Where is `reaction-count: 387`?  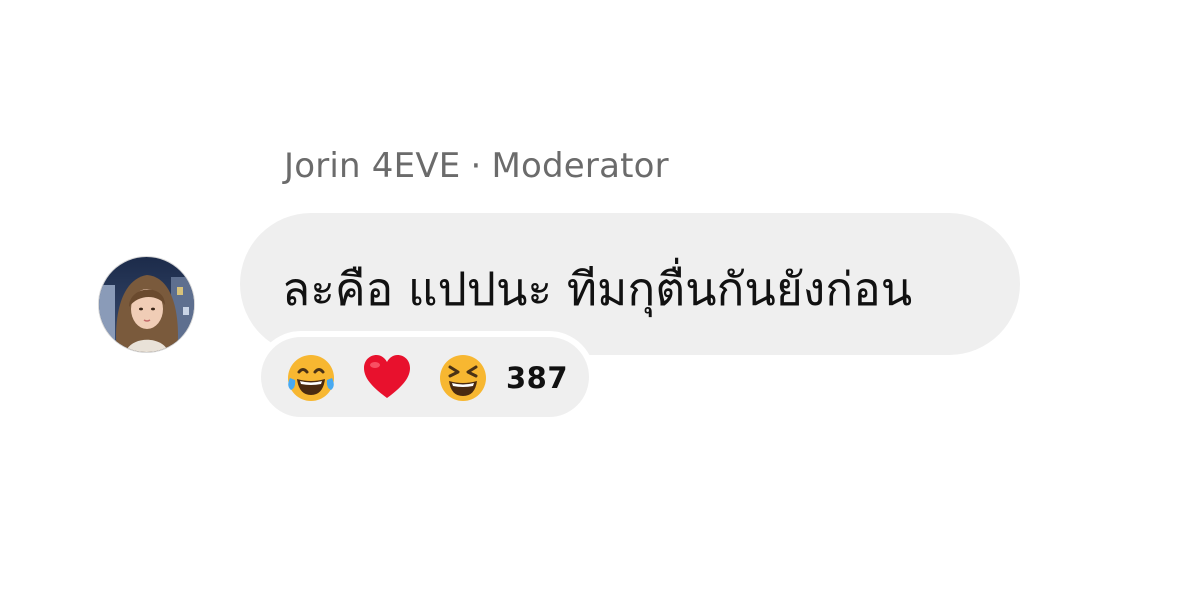
reaction-count: 387 is located at coordinates (537, 378).